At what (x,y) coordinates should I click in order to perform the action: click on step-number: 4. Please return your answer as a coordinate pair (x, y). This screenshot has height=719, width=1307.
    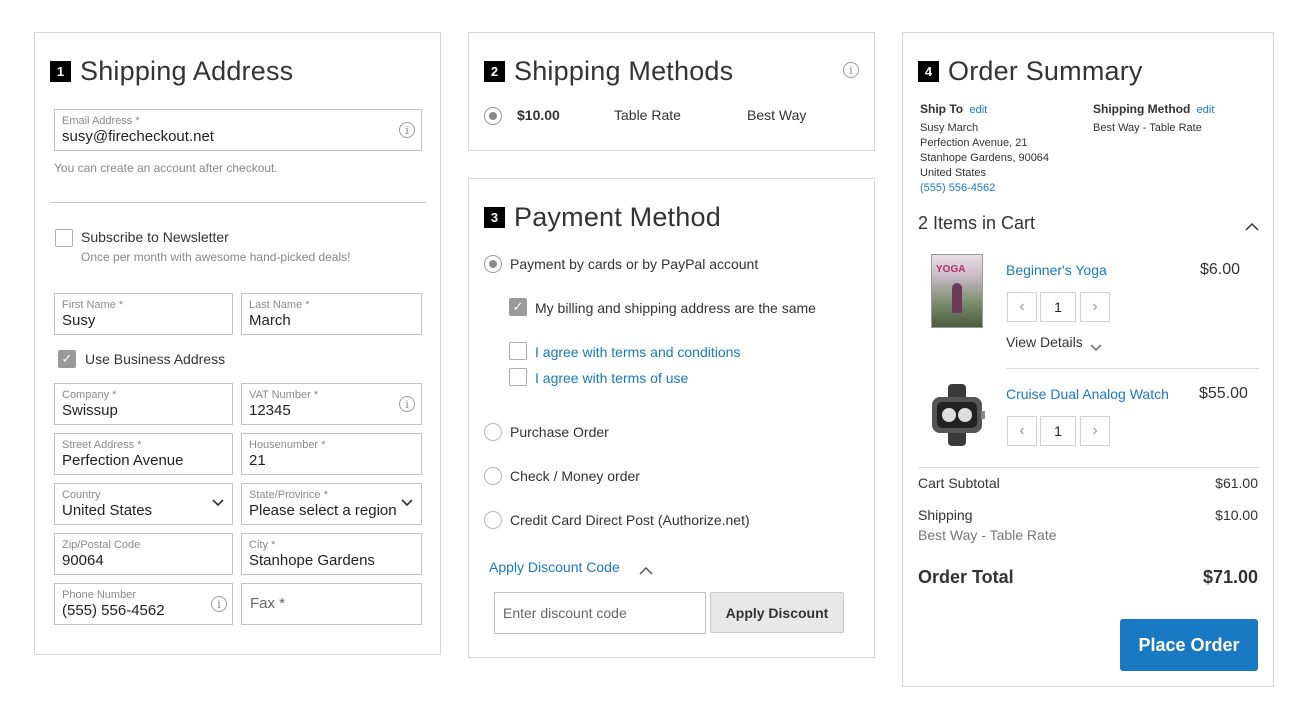
    Looking at the image, I should click on (928, 71).